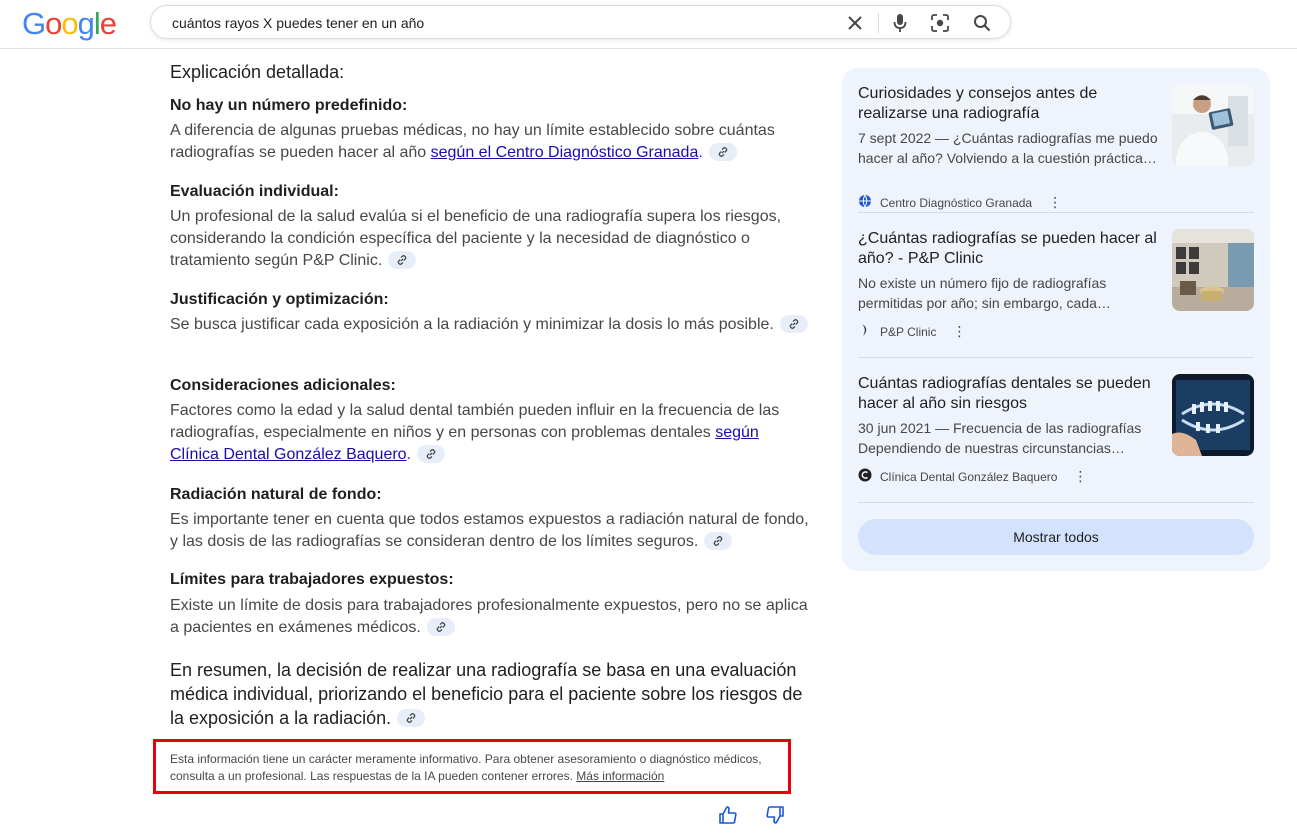 This screenshot has width=1297, height=838. What do you see at coordinates (855, 23) in the screenshot?
I see `close-icon` at bounding box center [855, 23].